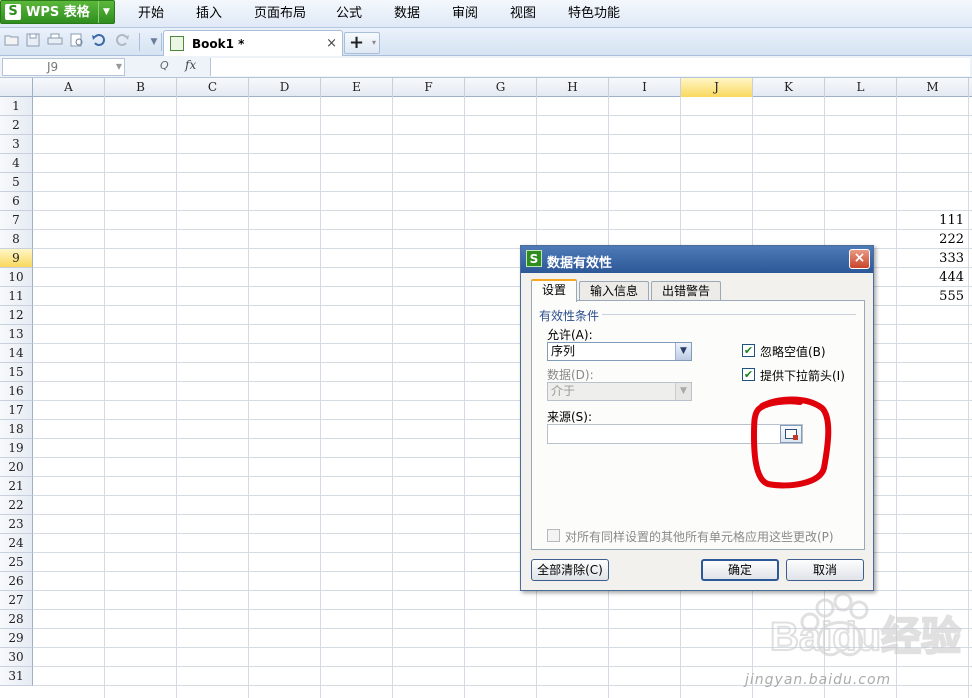  Describe the element at coordinates (16, 600) in the screenshot. I see `row-header-27: 27` at that location.